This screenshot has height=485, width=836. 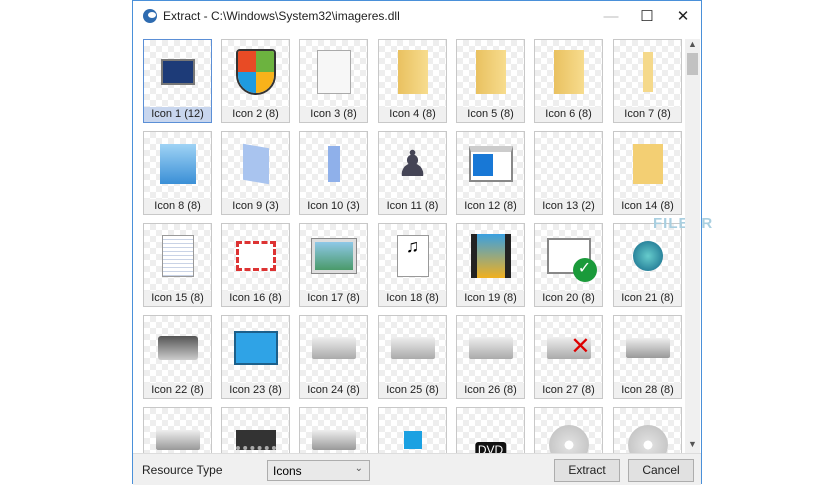 What do you see at coordinates (333, 114) in the screenshot?
I see `icon-label: Icon 3 (8)` at bounding box center [333, 114].